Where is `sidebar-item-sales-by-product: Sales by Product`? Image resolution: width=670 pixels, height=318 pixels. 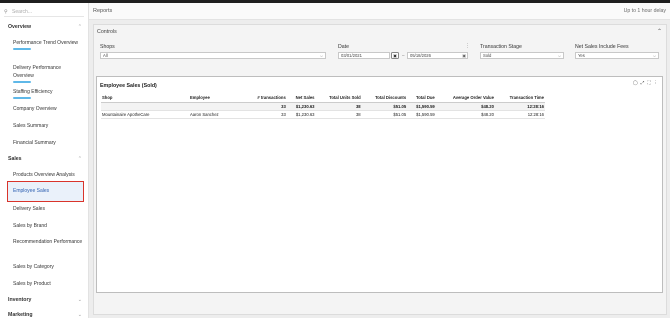 sidebar-item-sales-by-product: Sales by Product is located at coordinates (48, 285).